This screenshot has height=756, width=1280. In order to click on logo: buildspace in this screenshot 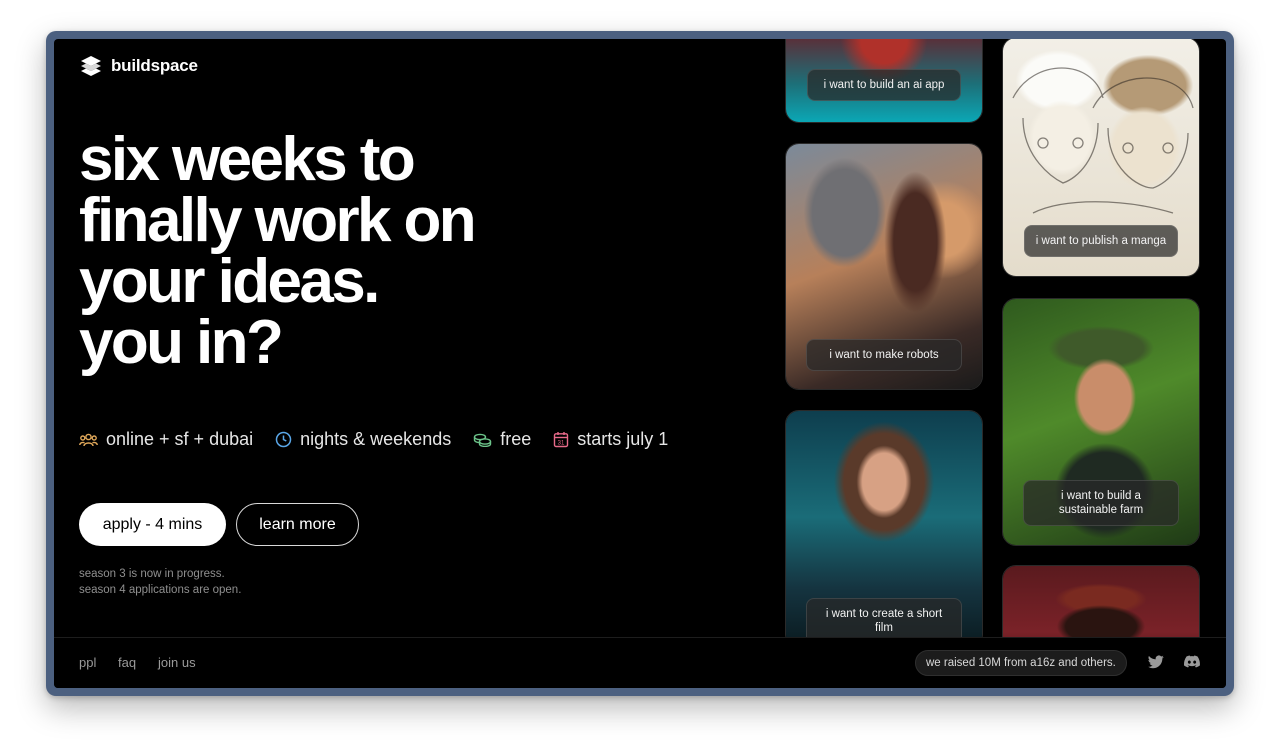, I will do `click(138, 66)`.